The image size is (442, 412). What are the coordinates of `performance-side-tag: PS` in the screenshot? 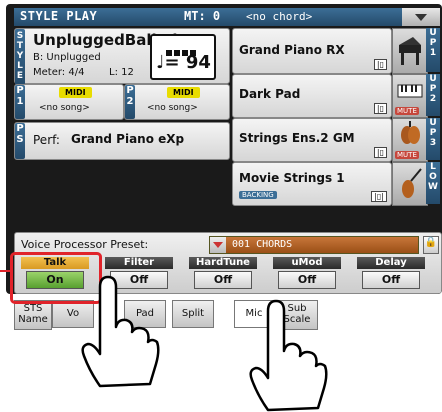 It's located at (20, 141).